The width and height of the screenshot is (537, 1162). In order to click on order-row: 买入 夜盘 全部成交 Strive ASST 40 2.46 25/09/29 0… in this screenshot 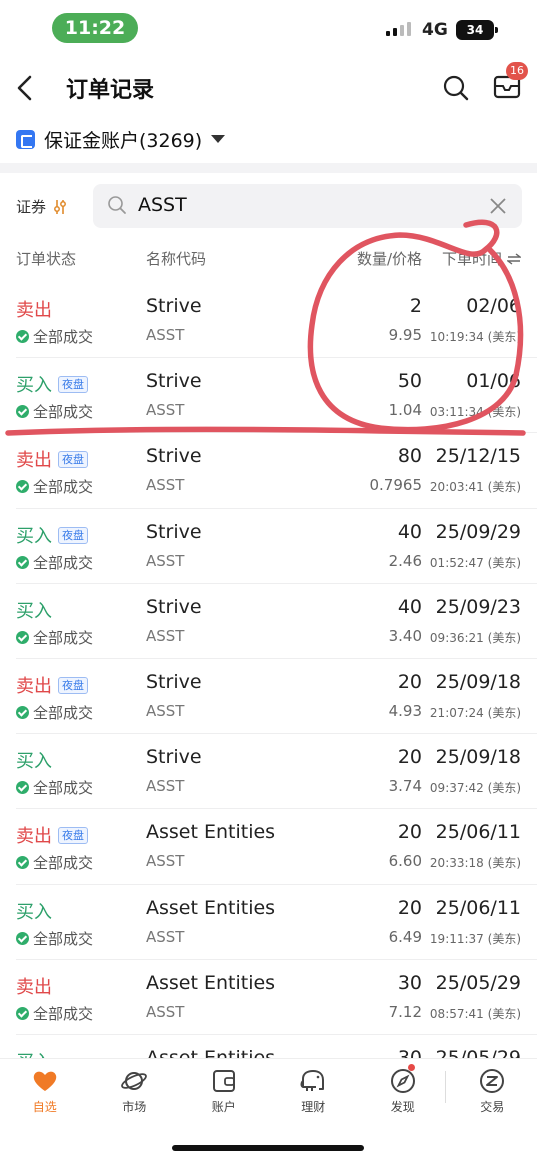, I will do `click(268, 546)`.